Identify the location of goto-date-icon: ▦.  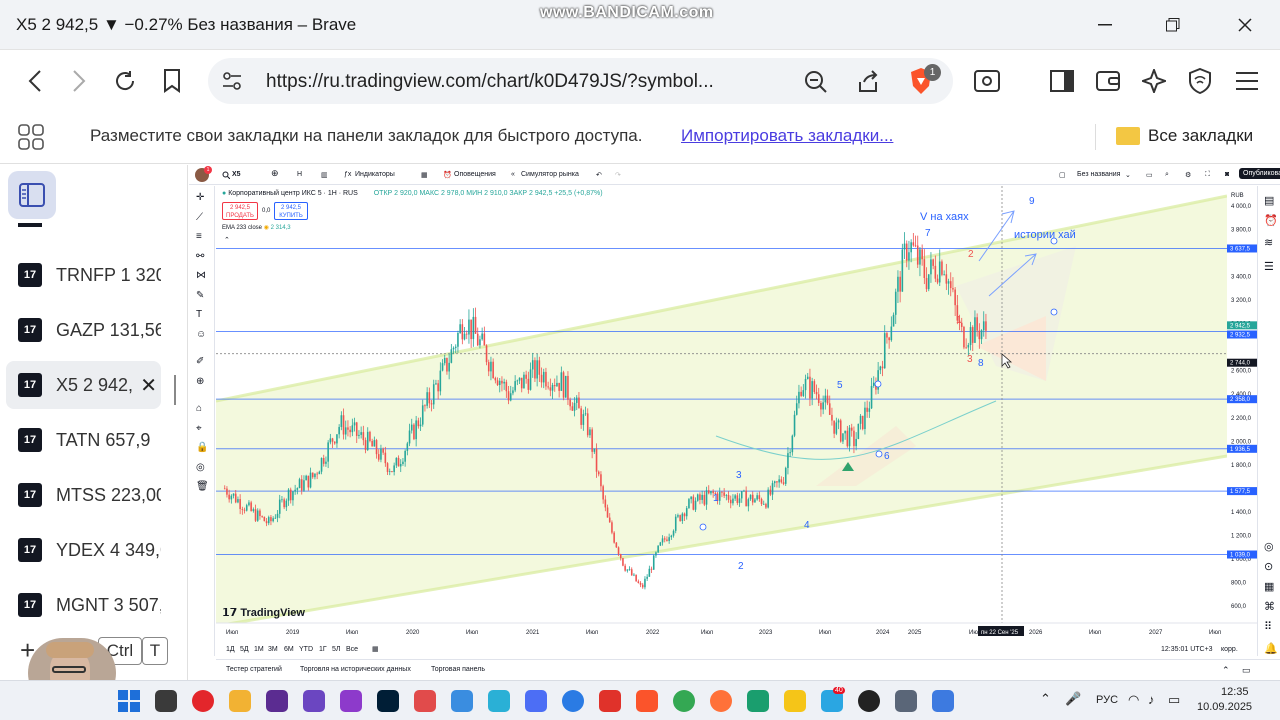
(375, 649).